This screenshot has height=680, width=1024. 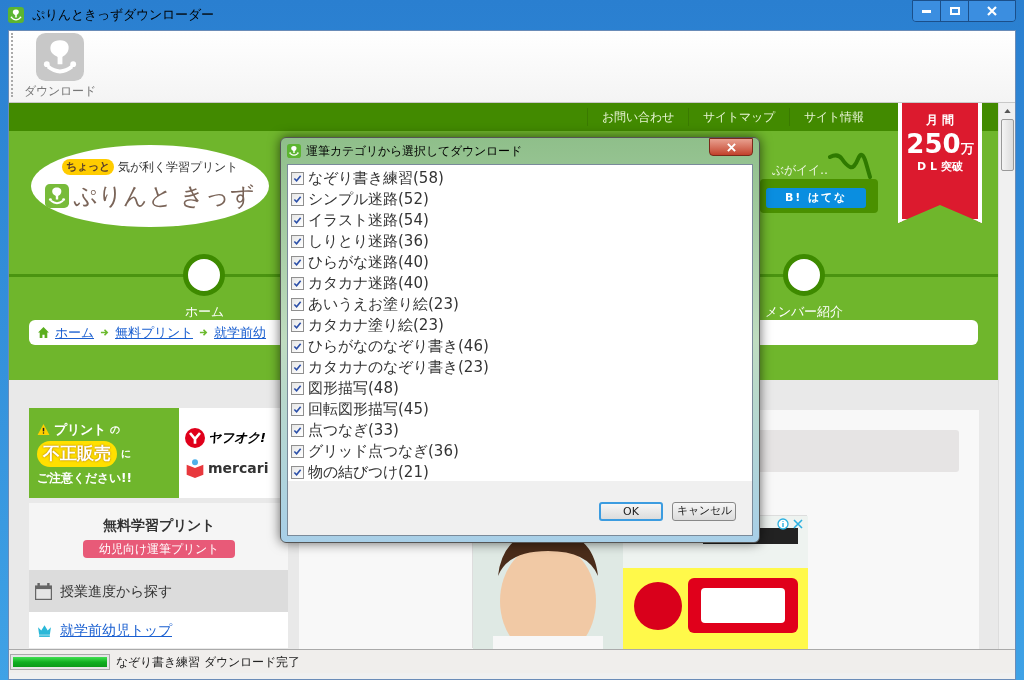 What do you see at coordinates (126, 454) in the screenshot?
I see `notice-text: に` at bounding box center [126, 454].